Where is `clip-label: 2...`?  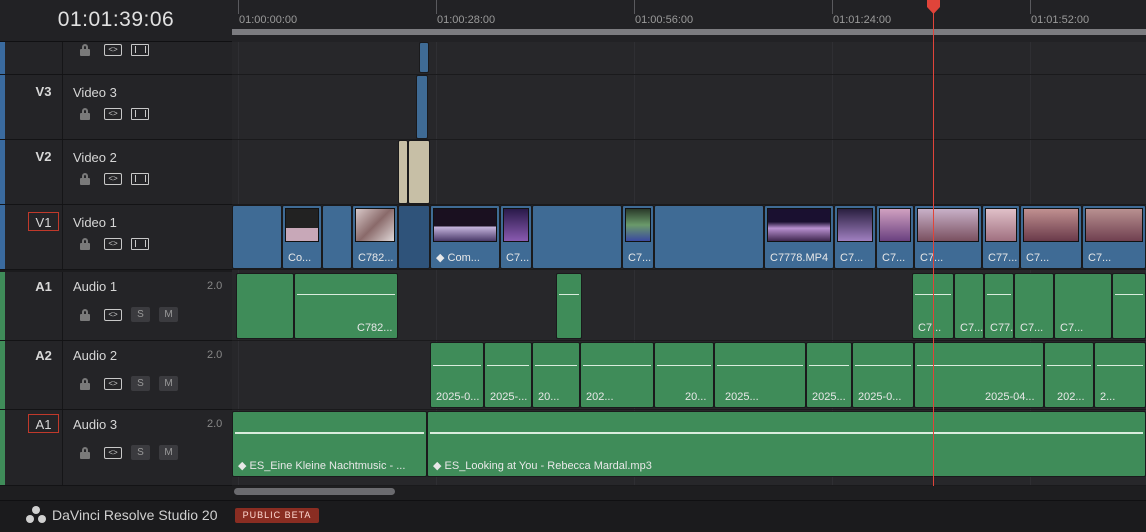 clip-label: 2... is located at coordinates (1108, 397).